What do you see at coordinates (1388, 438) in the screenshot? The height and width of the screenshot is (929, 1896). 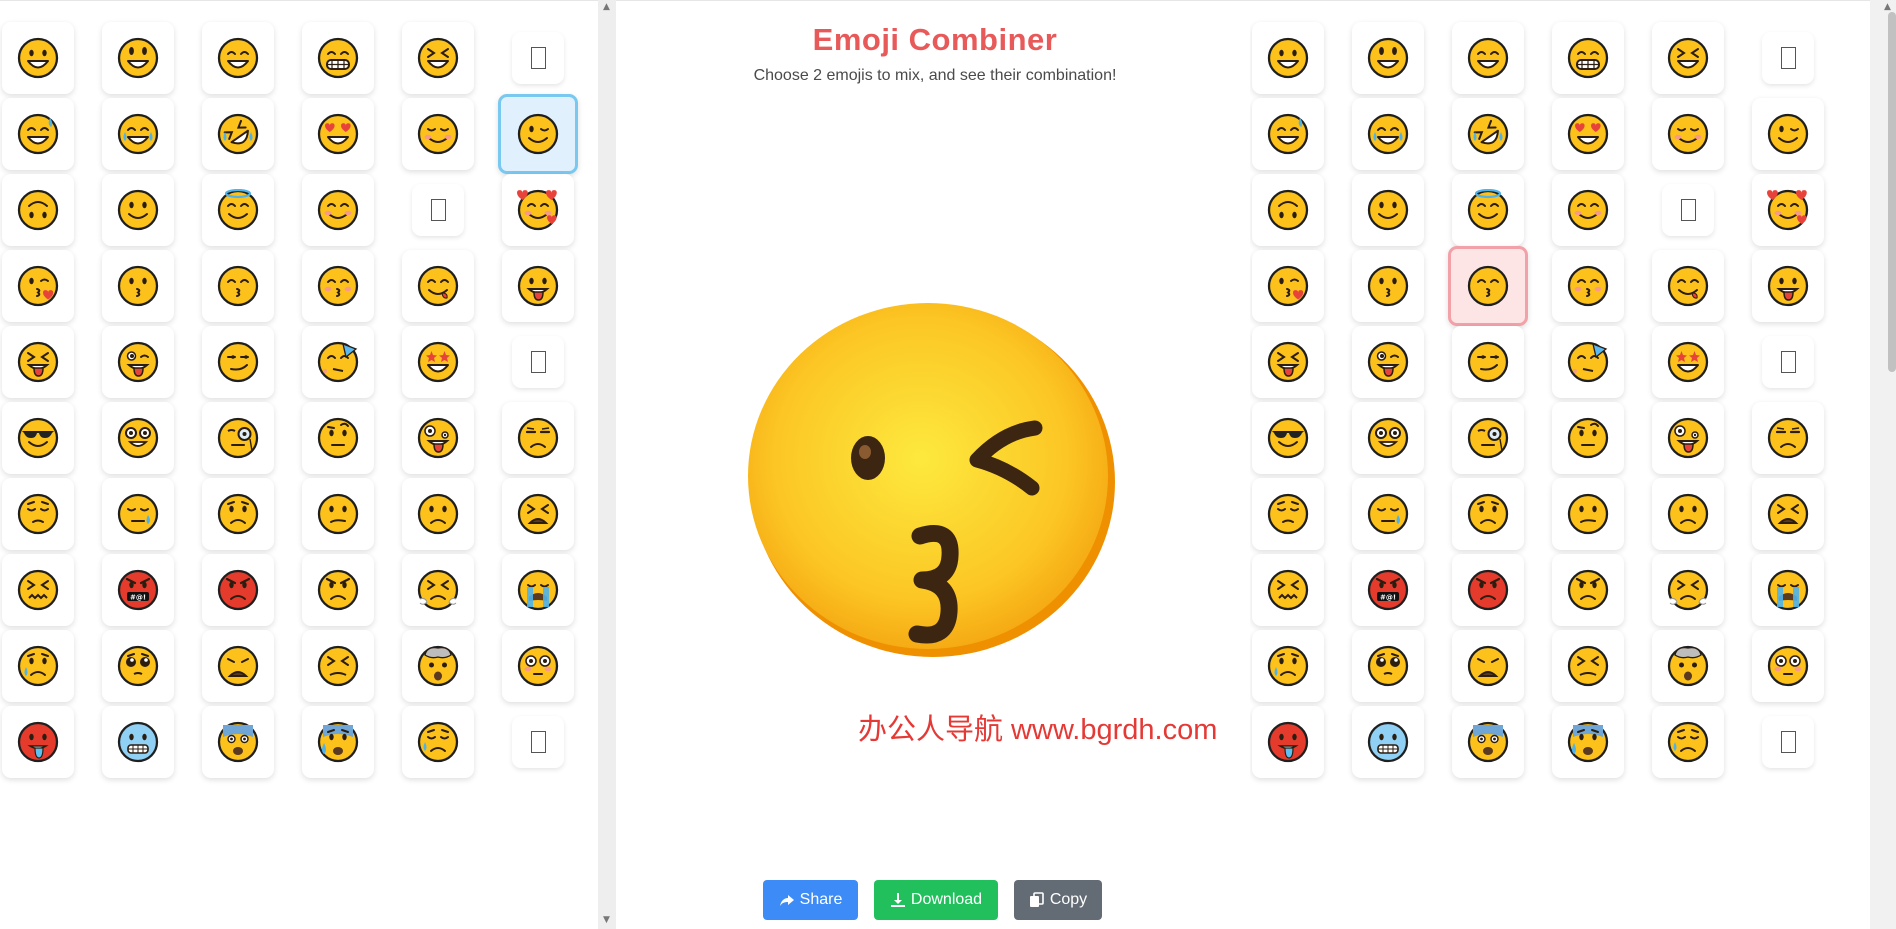 I see `right-emoji-cell-nerd-face` at bounding box center [1388, 438].